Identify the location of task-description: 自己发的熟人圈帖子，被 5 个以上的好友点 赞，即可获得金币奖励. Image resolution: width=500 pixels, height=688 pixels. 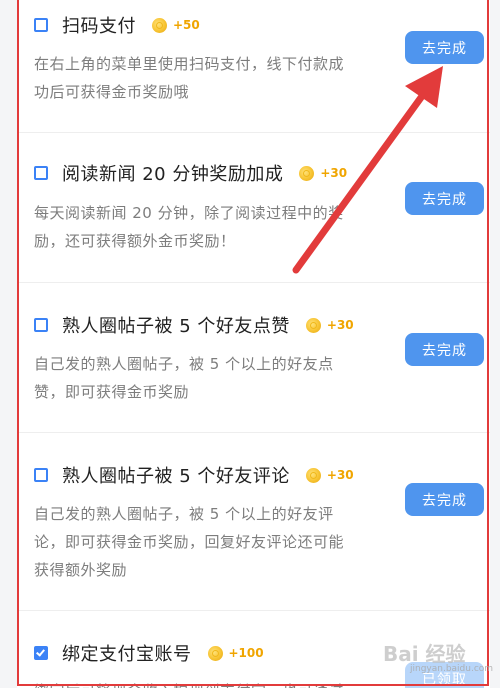
(214, 378).